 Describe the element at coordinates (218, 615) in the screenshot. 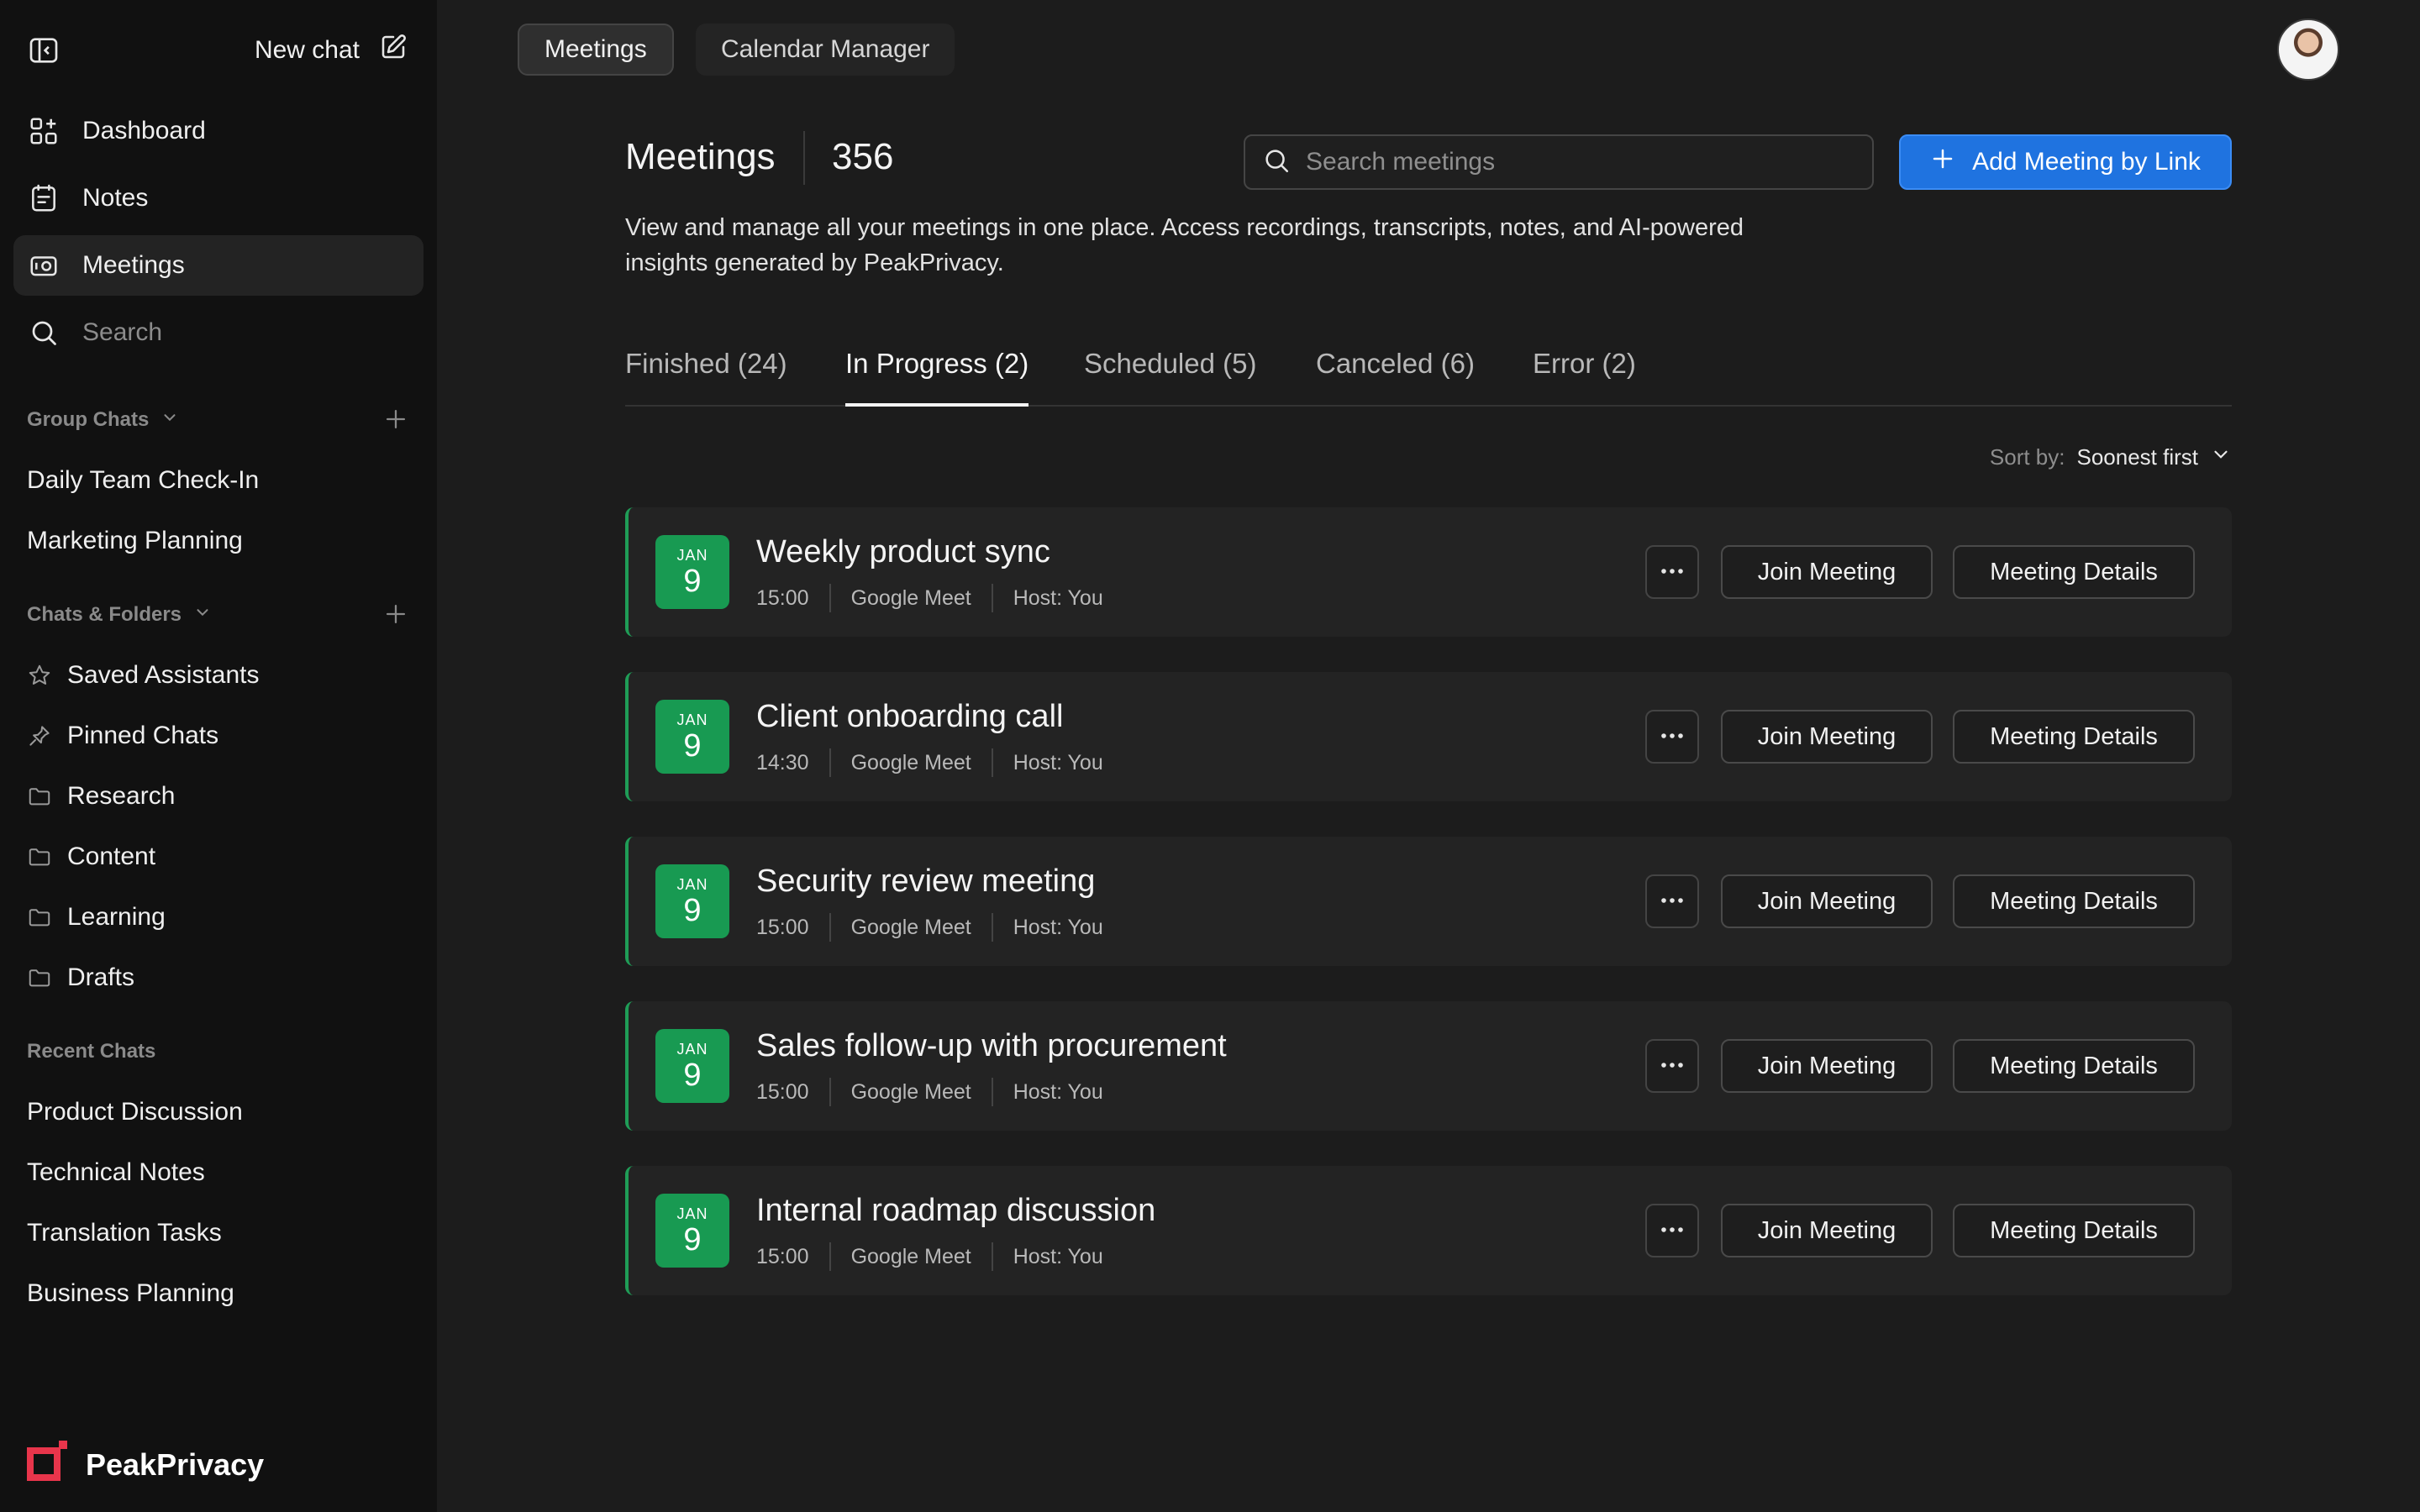

I see `chats-folders-heading: Chats & Folders` at that location.